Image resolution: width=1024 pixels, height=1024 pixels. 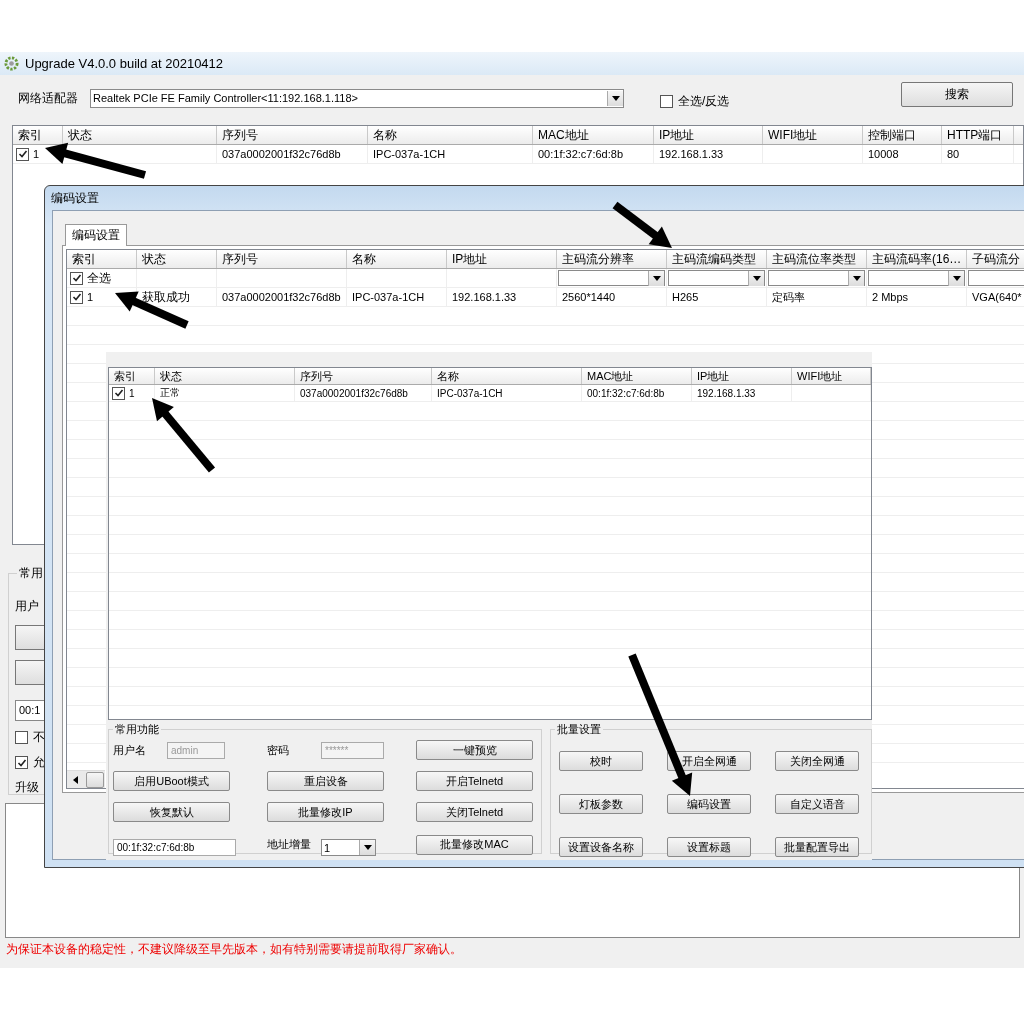 What do you see at coordinates (717, 259) in the screenshot?
I see `column-header: 主码流编码类型` at bounding box center [717, 259].